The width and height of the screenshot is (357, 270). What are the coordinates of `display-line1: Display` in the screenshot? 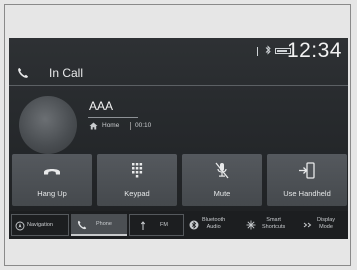 It's located at (326, 220).